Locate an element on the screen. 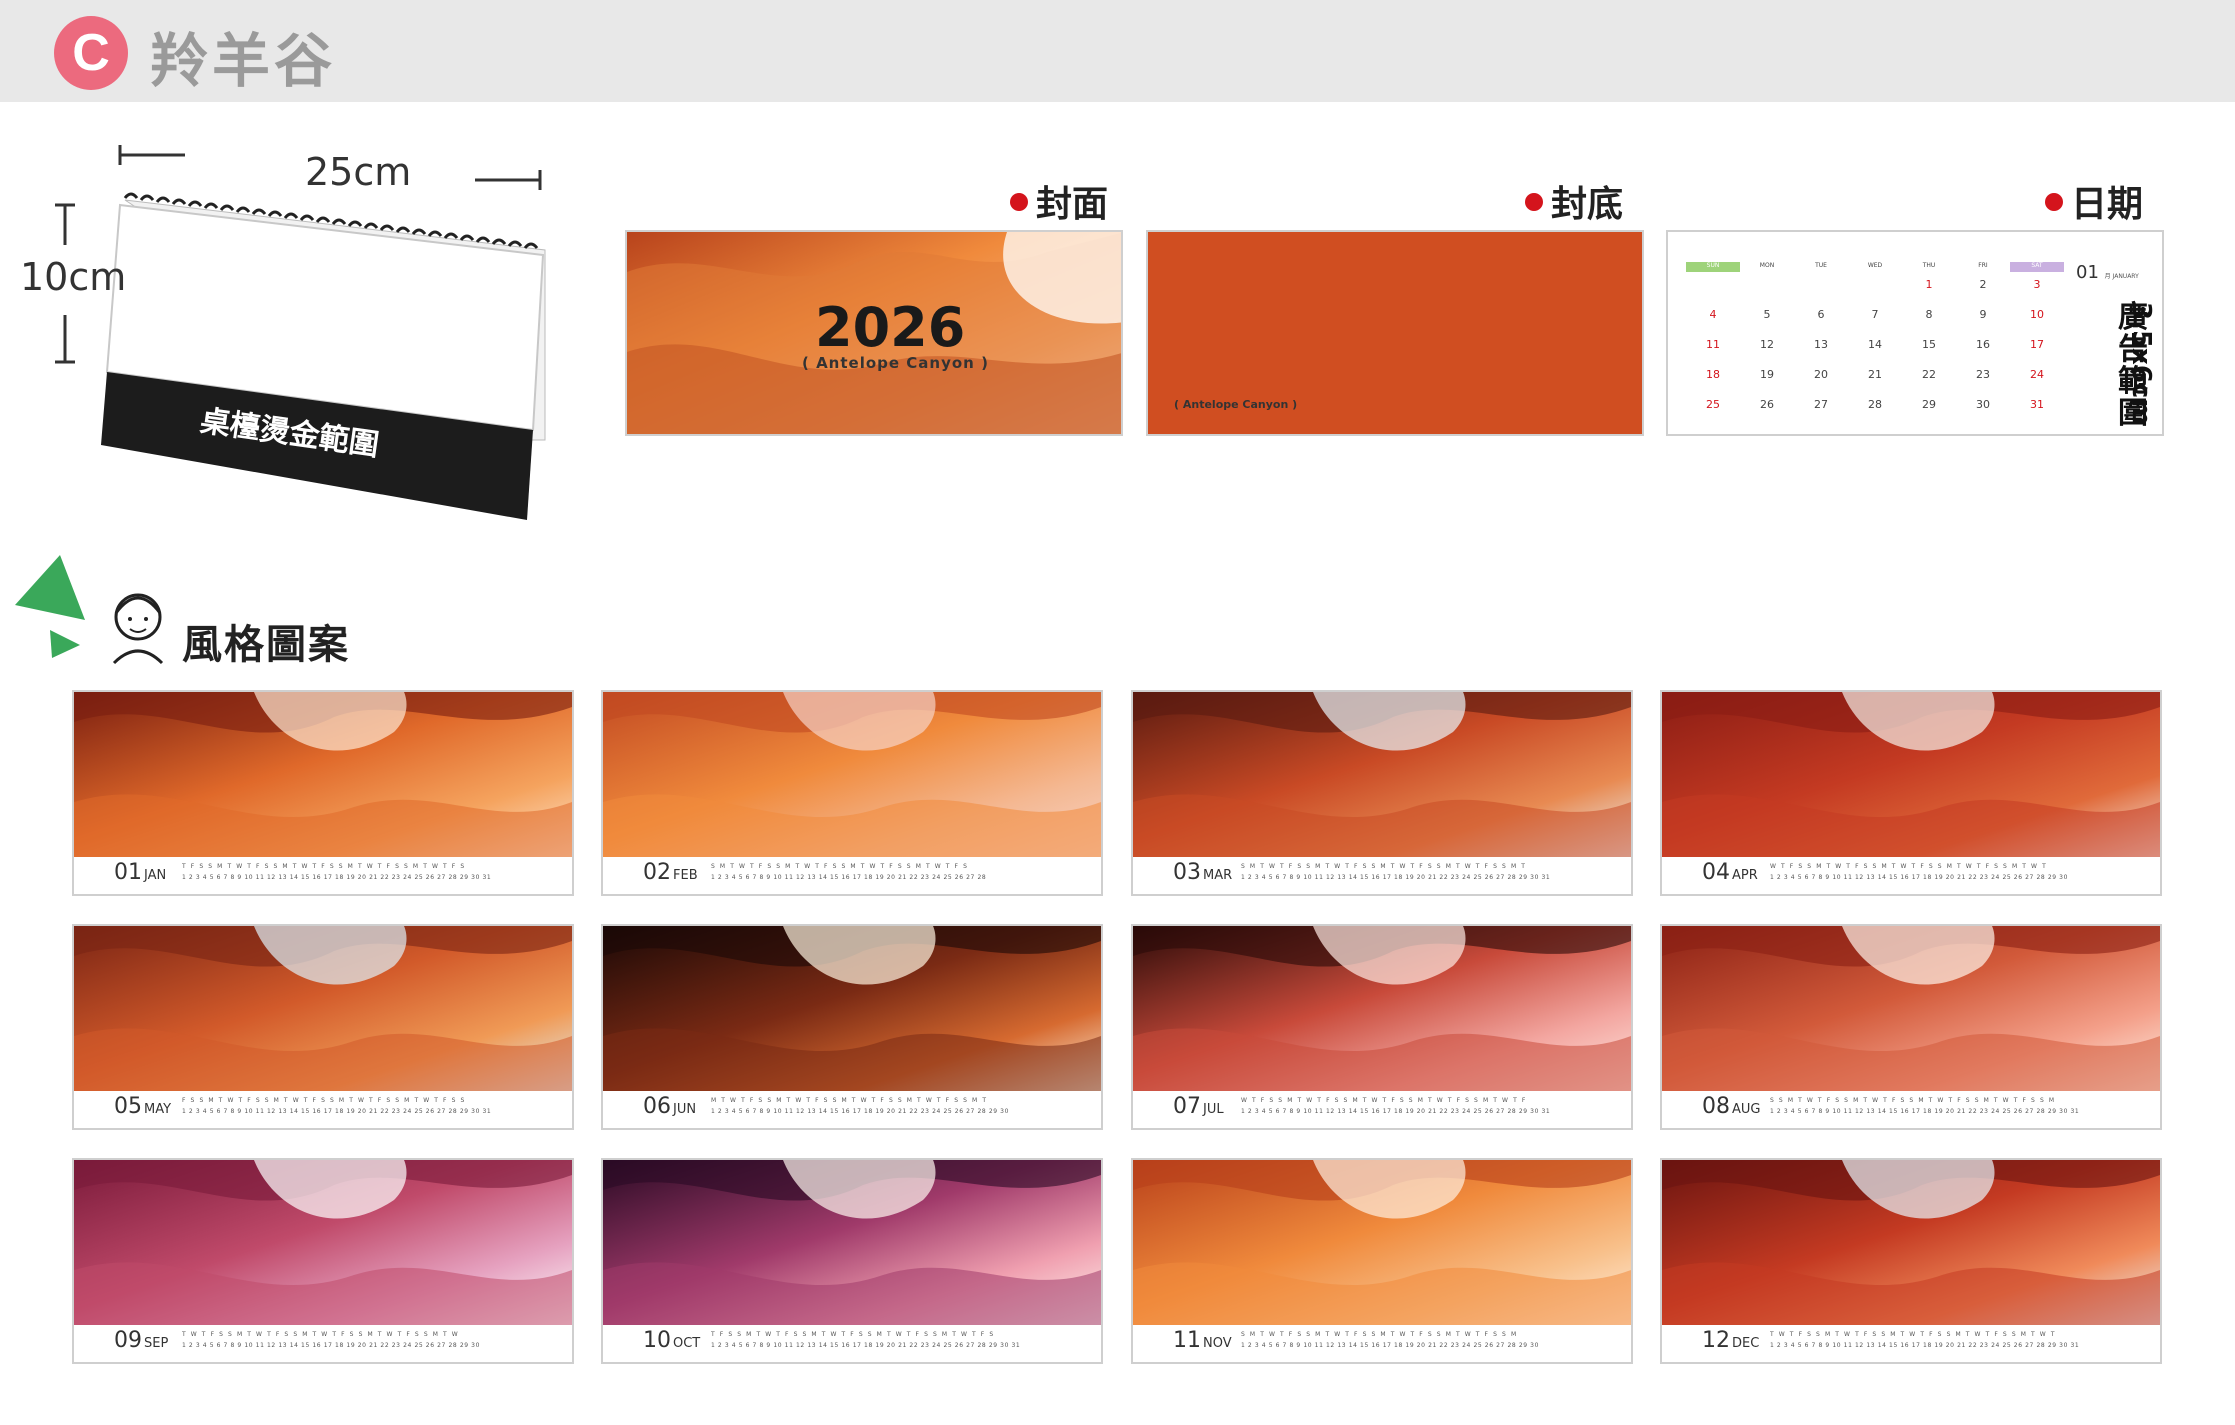  month-label: 03 MAR is located at coordinates (1202, 872).